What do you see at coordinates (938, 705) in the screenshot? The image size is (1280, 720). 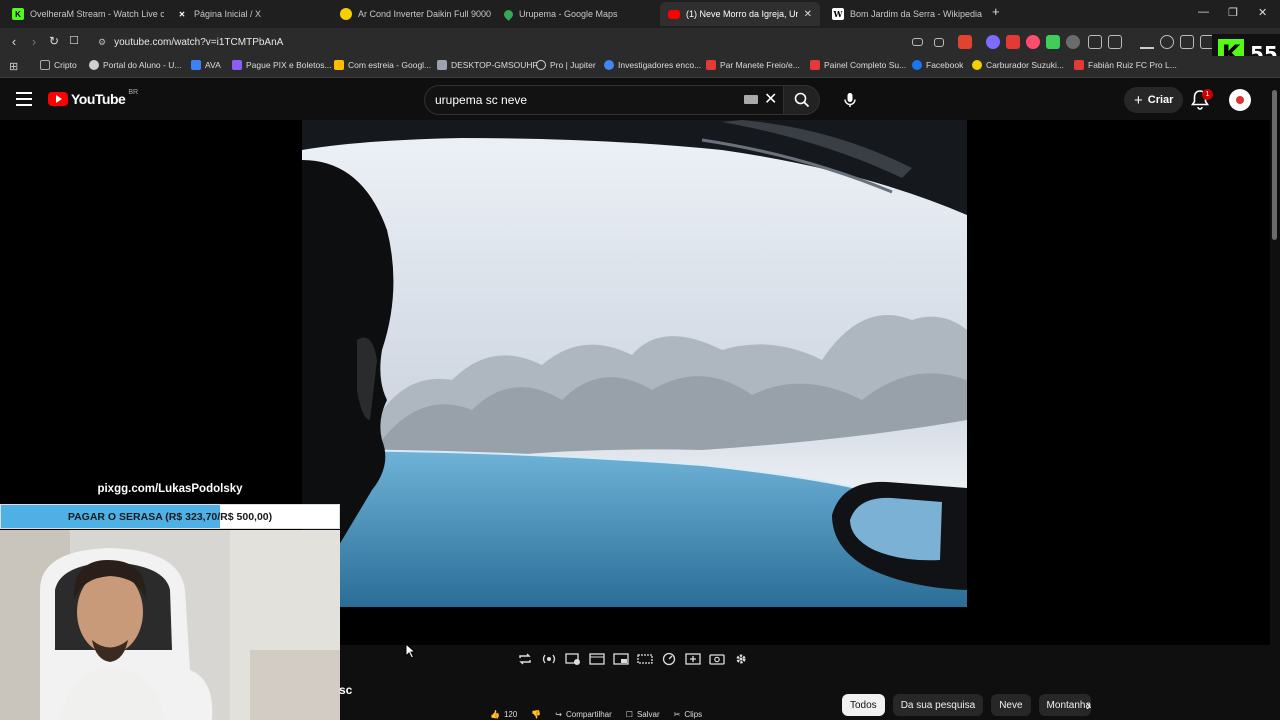 I see `chip-from-search: Da sua pesquisa` at bounding box center [938, 705].